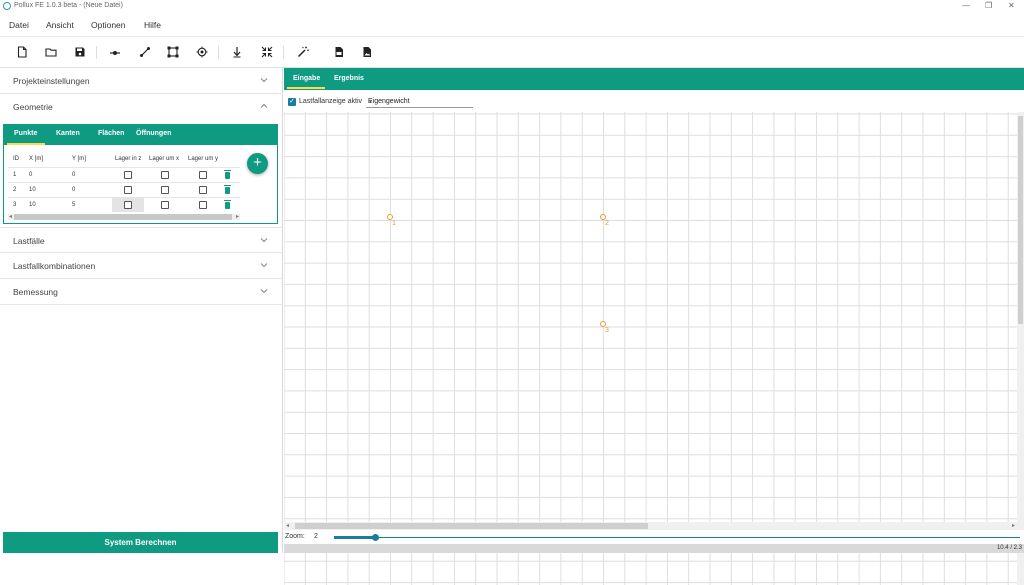 This screenshot has height=585, width=1024. What do you see at coordinates (108, 25) in the screenshot?
I see `menu-optionen: Optionen` at bounding box center [108, 25].